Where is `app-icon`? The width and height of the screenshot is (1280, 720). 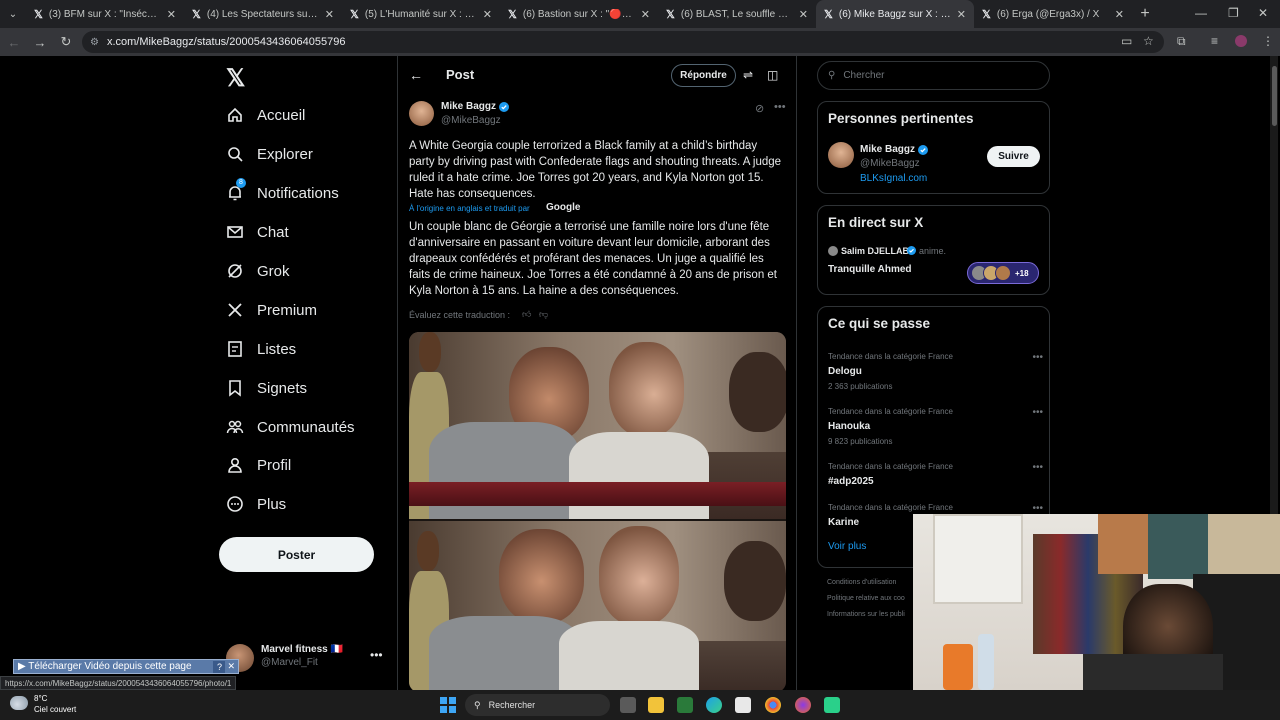
app-icon is located at coordinates (832, 705).